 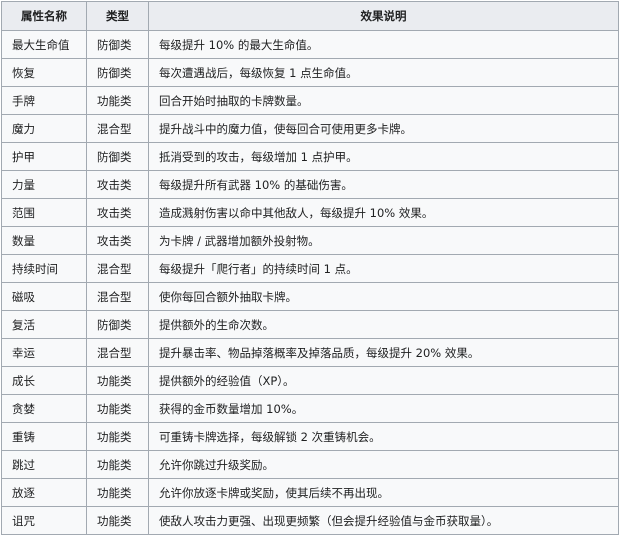 What do you see at coordinates (383, 520) in the screenshot?
I see `effect-cell: 使敌人攻击力更强、出现更频繁（但会提升经验值与金币获取量）。` at bounding box center [383, 520].